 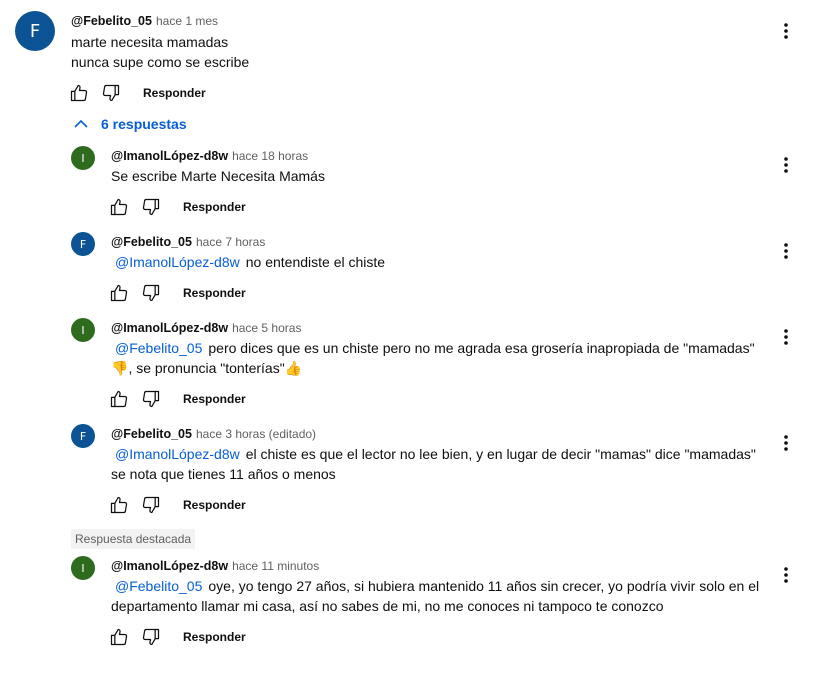 I want to click on comment-time: hace 1 mes, so click(x=187, y=21).